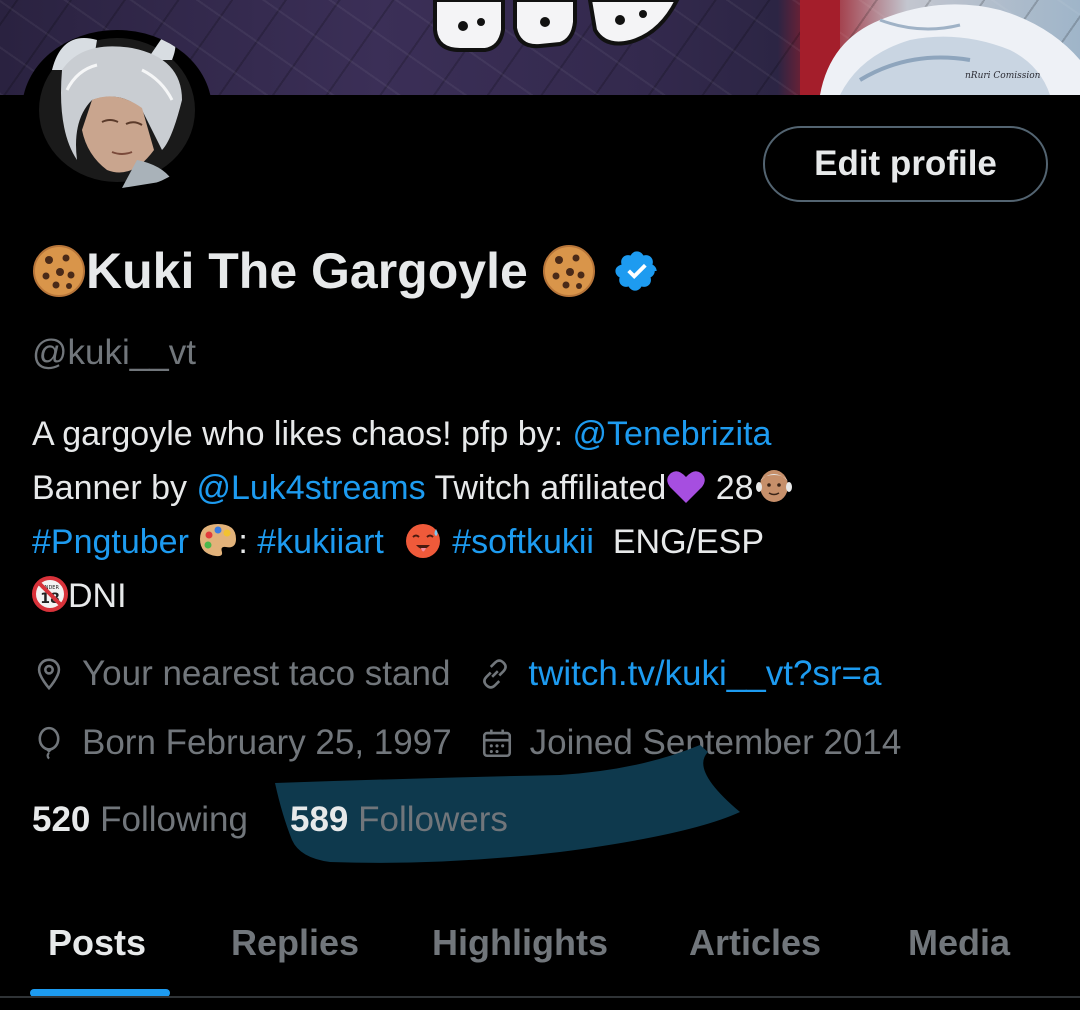  Describe the element at coordinates (307, 271) in the screenshot. I see `display-name: Kuki The Gargoyle` at that location.